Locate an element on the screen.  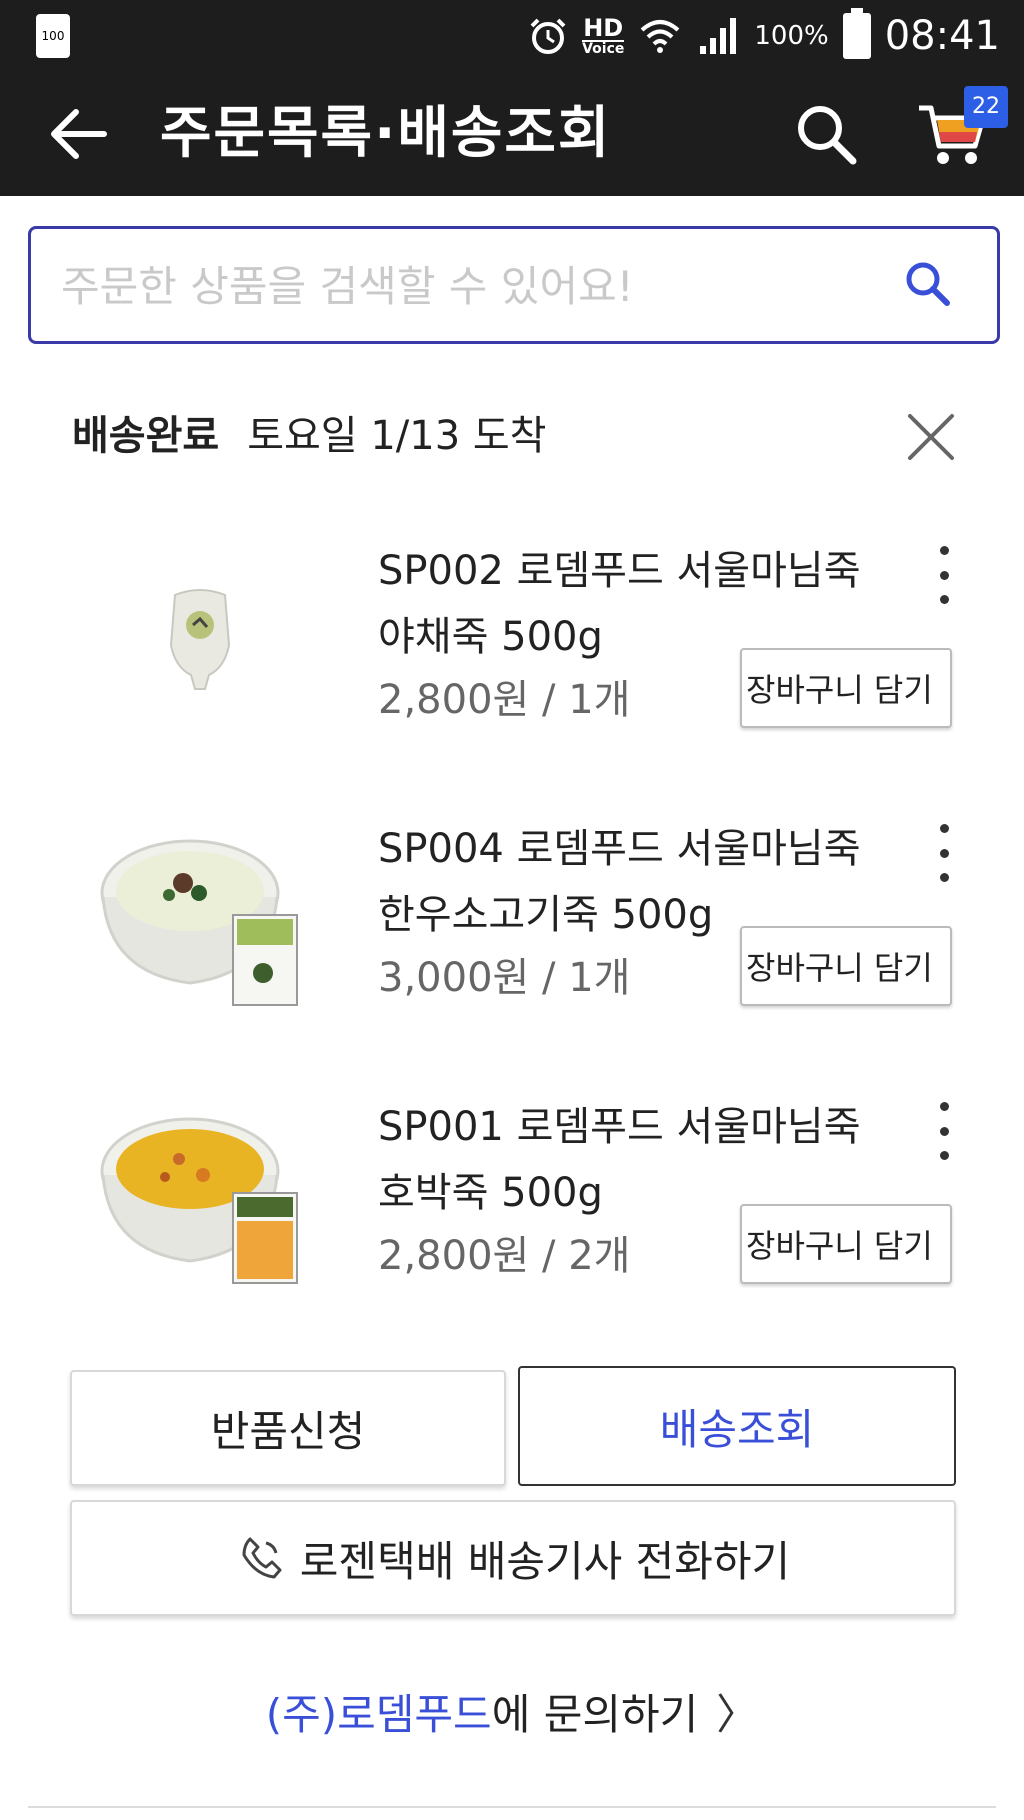
arrow-left-icon is located at coordinates (79, 134).